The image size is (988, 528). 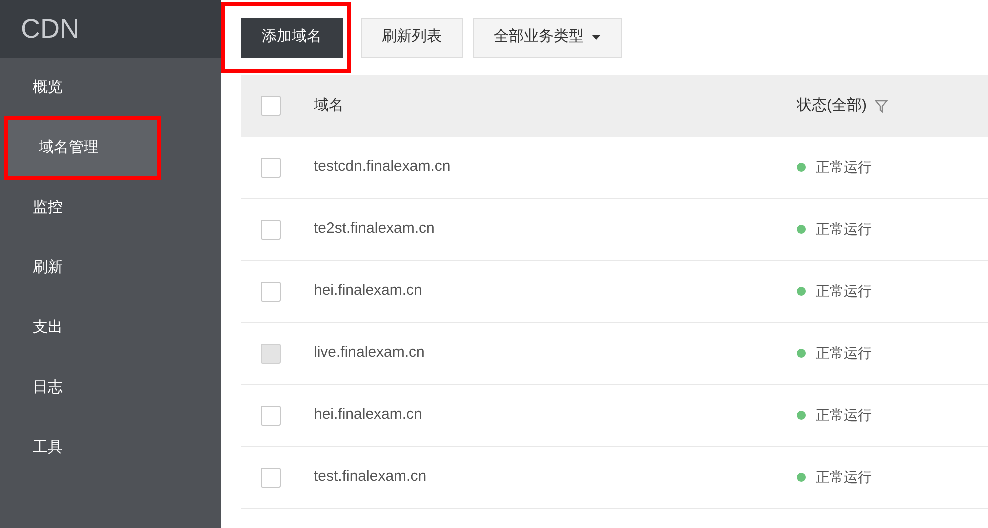 What do you see at coordinates (110, 448) in the screenshot?
I see `nav-item: 工具` at bounding box center [110, 448].